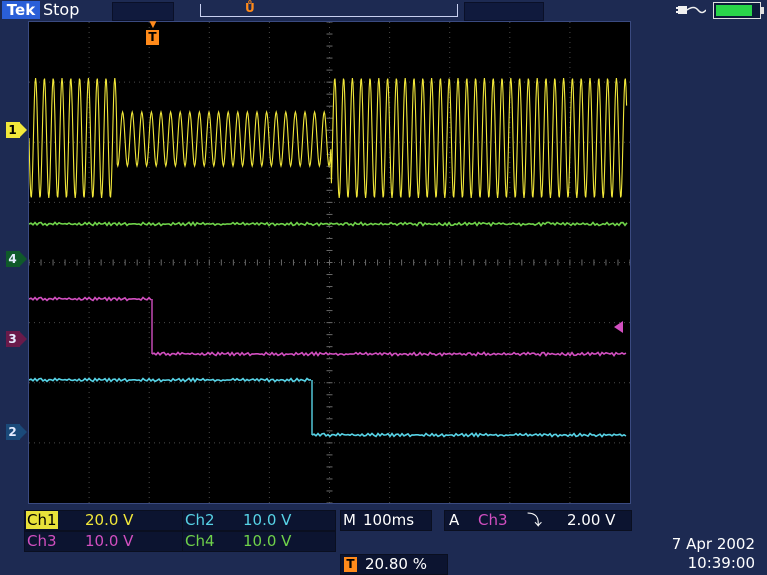  Describe the element at coordinates (153, 33) in the screenshot. I see `trigger-time-marker: ▼ T` at that location.